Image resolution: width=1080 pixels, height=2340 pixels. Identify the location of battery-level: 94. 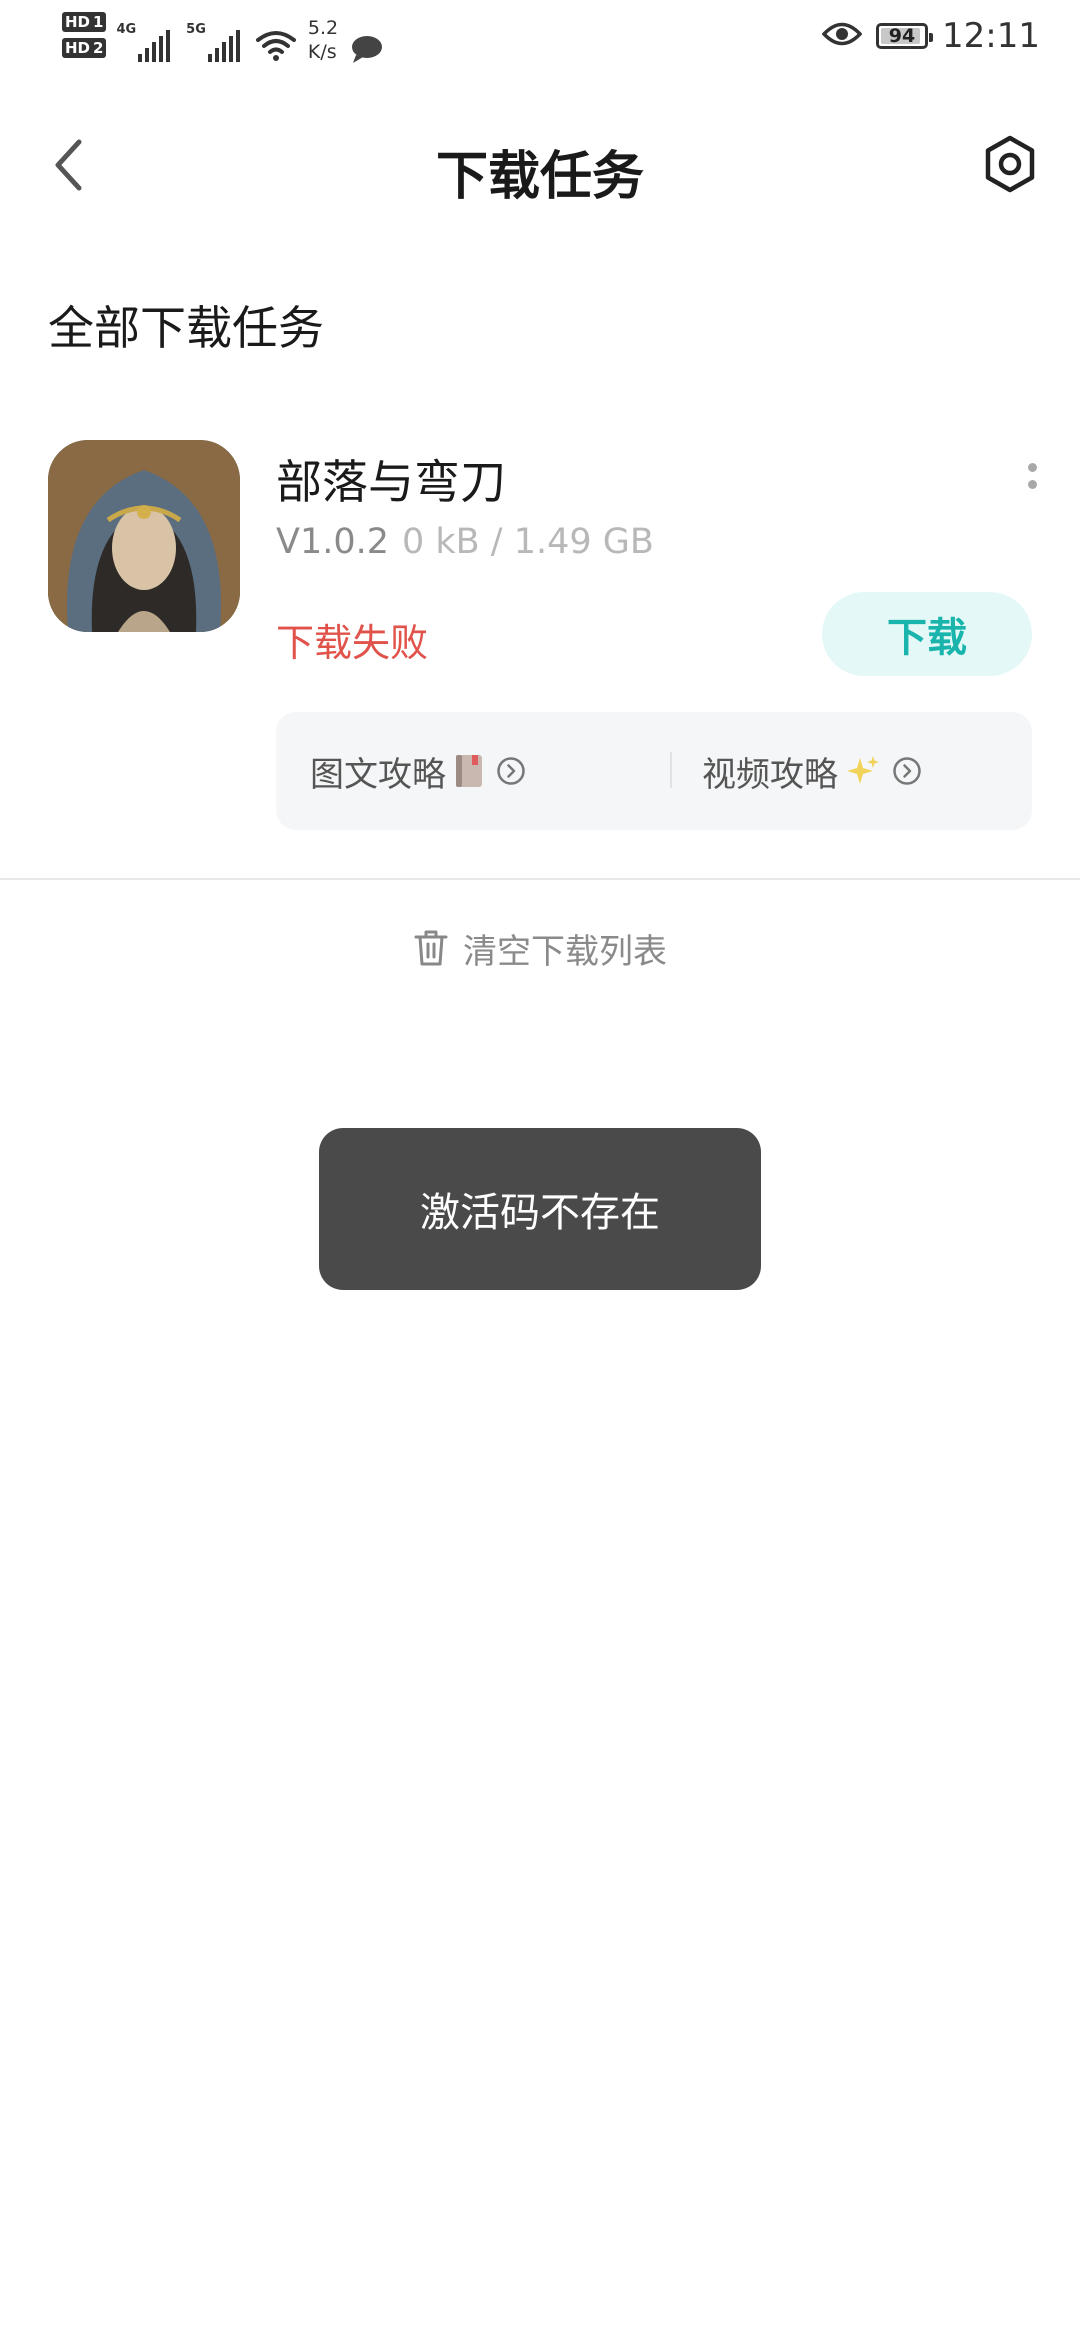
(902, 36).